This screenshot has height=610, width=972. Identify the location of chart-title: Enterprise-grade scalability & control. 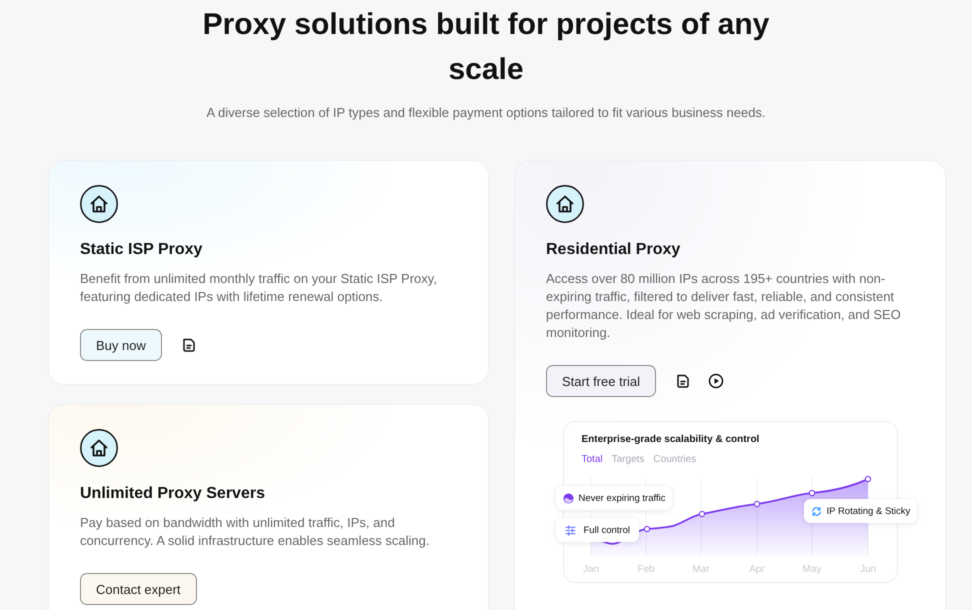
(670, 440).